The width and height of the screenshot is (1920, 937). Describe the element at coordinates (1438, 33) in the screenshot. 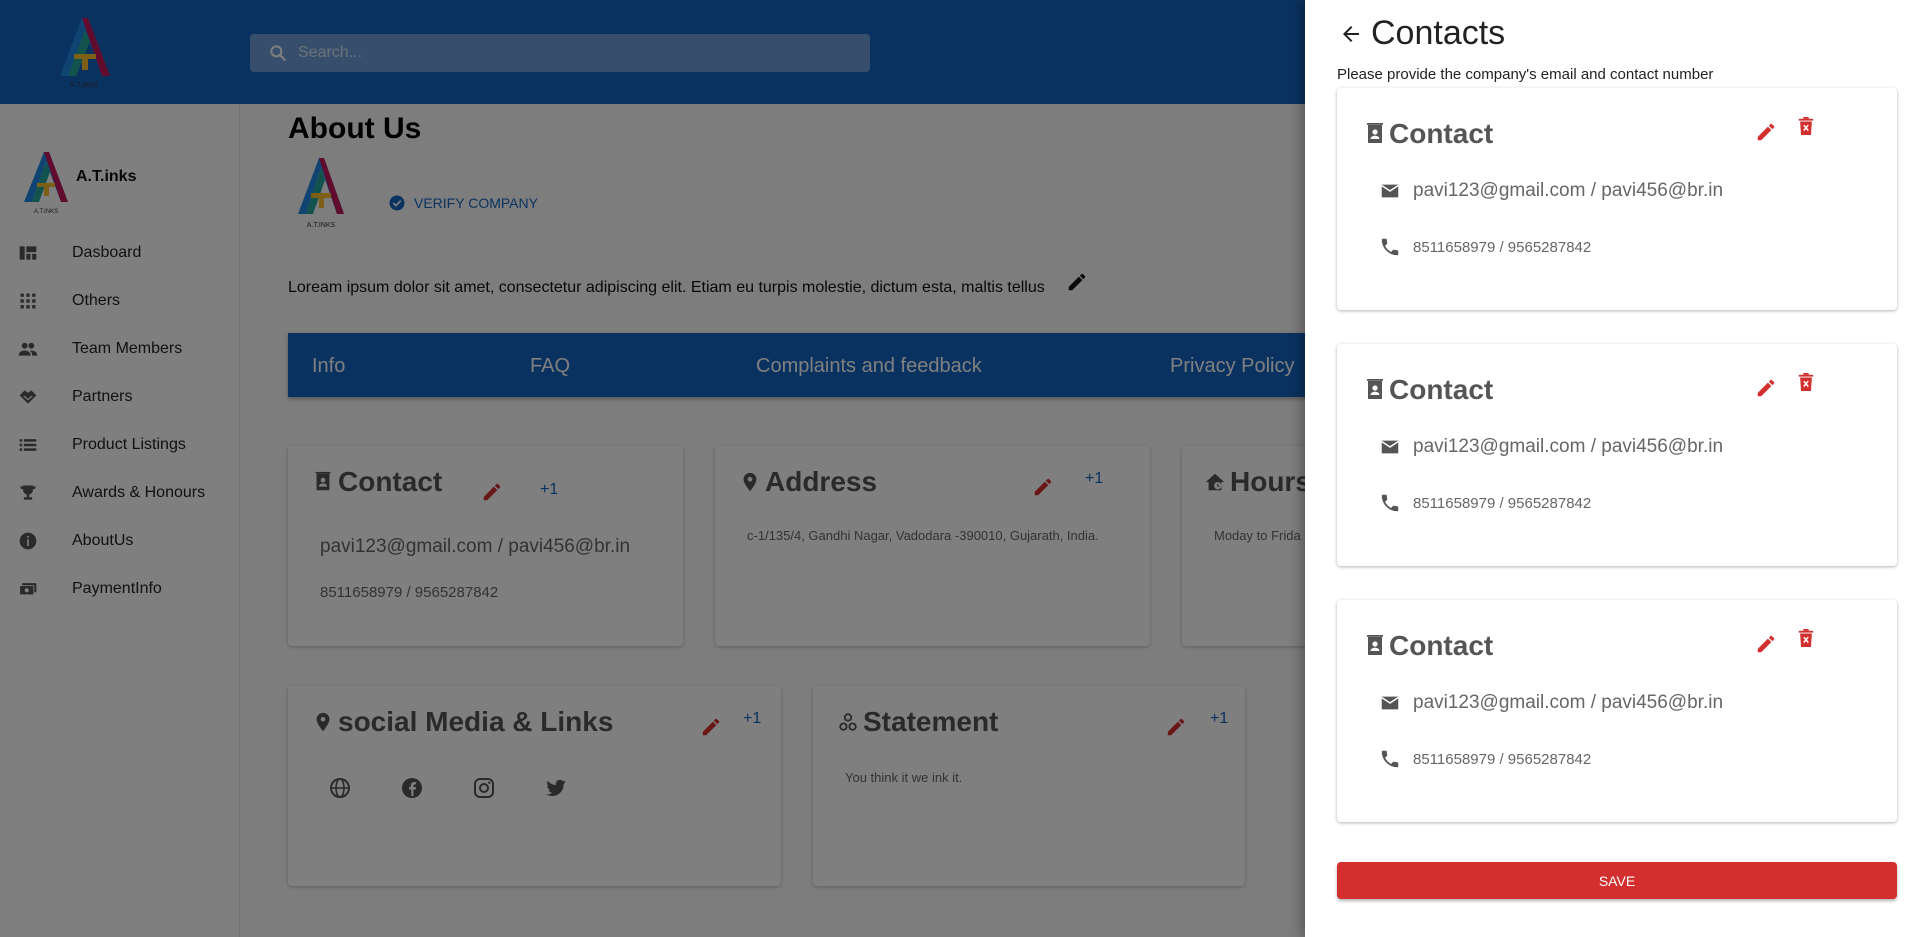

I see `drawer-title: Contacts` at that location.